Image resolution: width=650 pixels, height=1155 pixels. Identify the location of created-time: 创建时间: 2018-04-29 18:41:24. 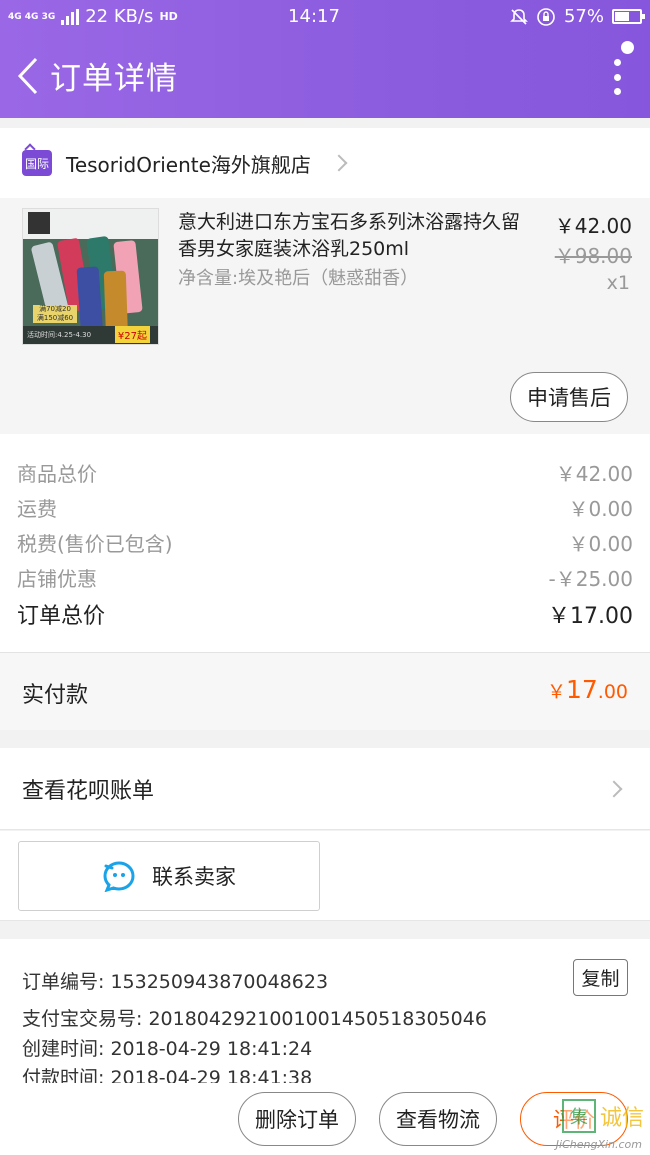
(167, 1049).